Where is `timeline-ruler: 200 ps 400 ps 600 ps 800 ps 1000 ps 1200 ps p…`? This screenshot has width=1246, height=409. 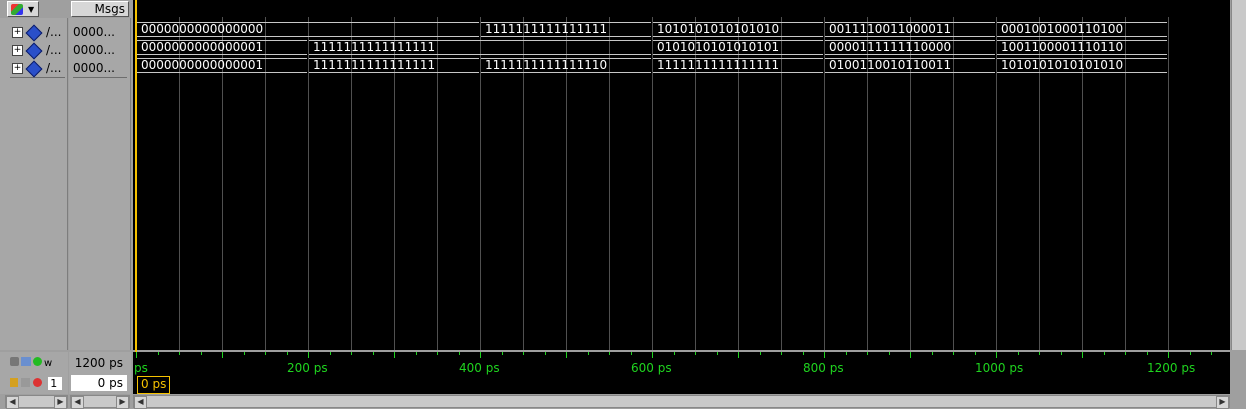
timeline-ruler: 200 ps 400 ps 600 ps 800 ps 1000 ps 1200 ps p… is located at coordinates (681, 373).